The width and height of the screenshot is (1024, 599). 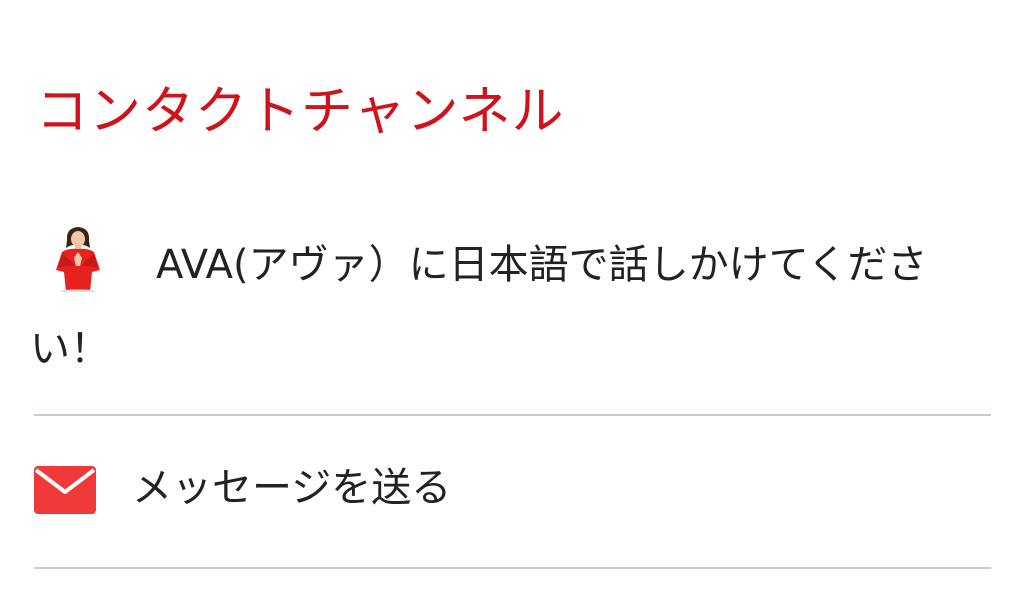 I want to click on page-title: コンタクトチャンネル, so click(x=300, y=112).